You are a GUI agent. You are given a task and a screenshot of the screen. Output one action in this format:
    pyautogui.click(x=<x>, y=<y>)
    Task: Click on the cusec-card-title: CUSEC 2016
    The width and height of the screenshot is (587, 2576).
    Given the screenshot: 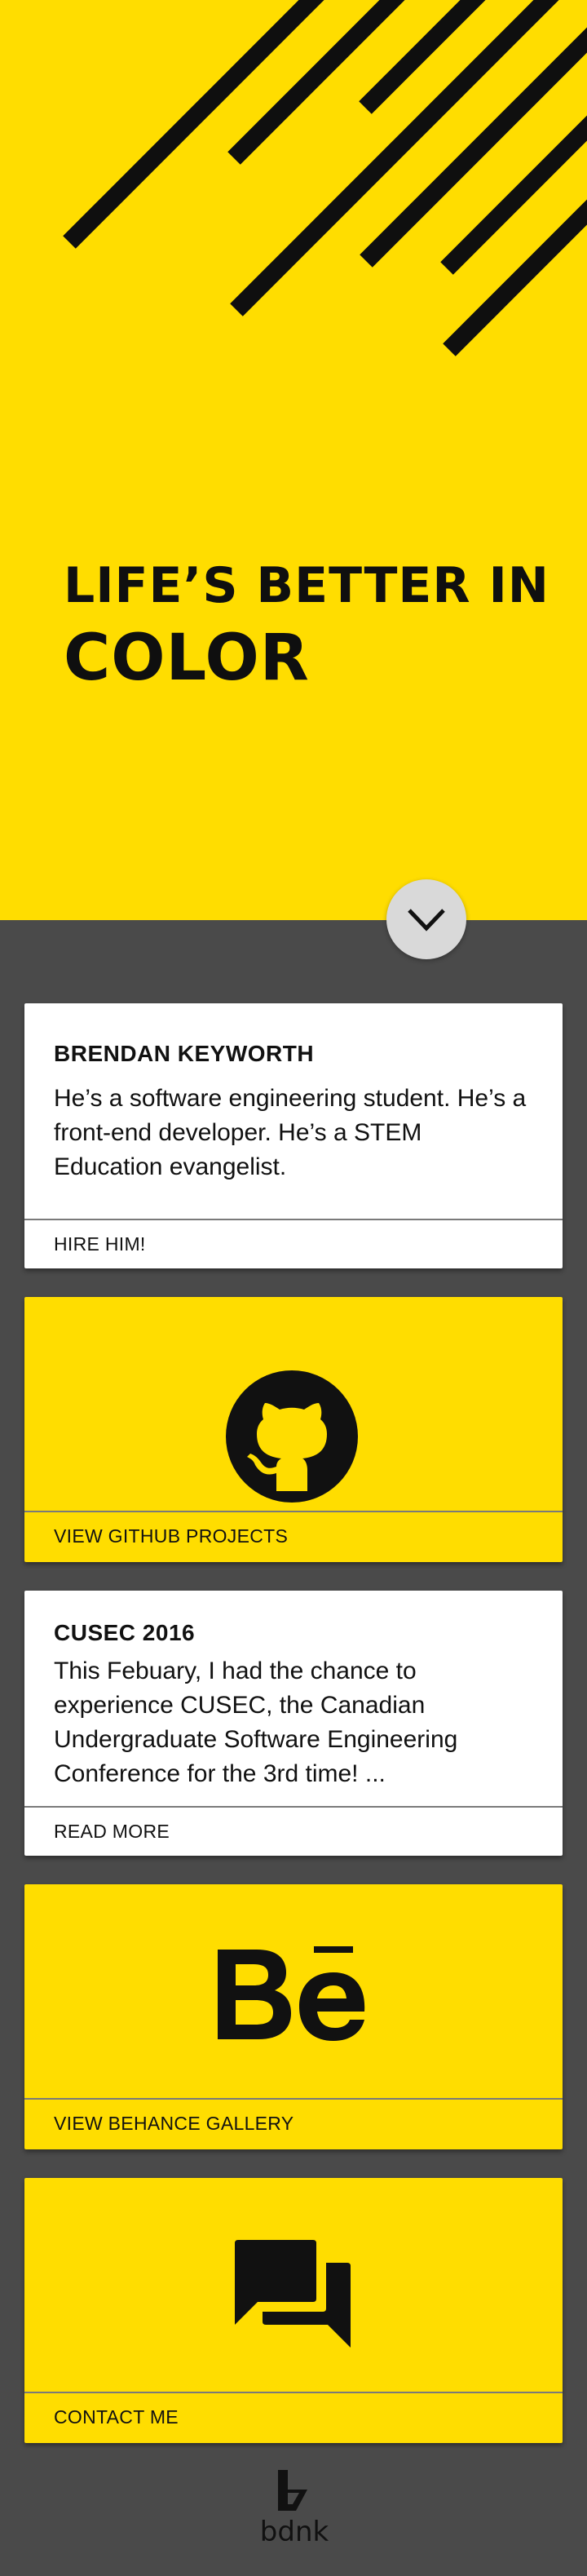 What is the action you would take?
    pyautogui.click(x=125, y=1632)
    